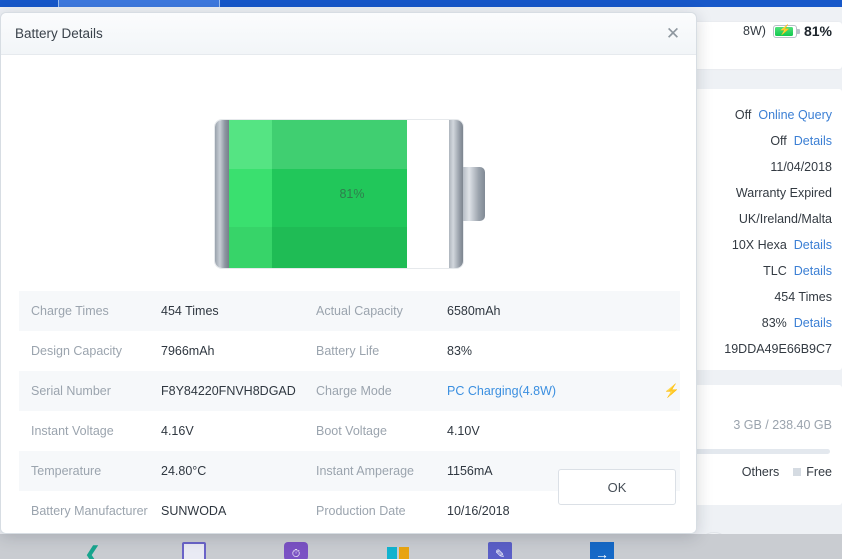 The image size is (842, 559). Describe the element at coordinates (421, 3) in the screenshot. I see `window-title-strip` at that location.